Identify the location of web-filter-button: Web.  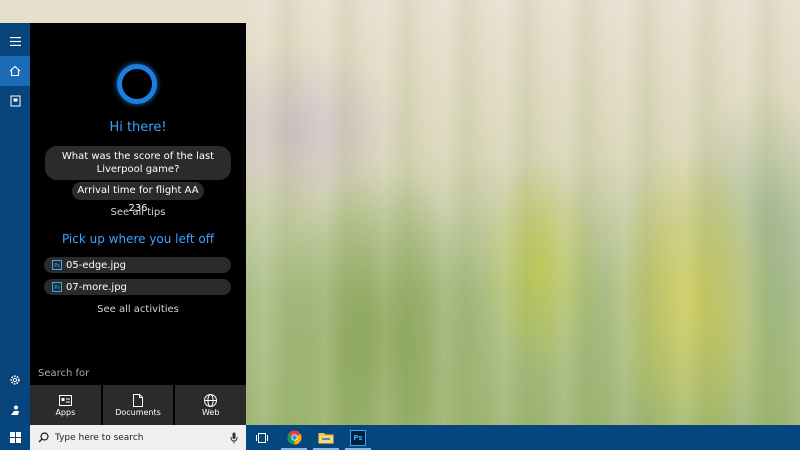
(211, 405).